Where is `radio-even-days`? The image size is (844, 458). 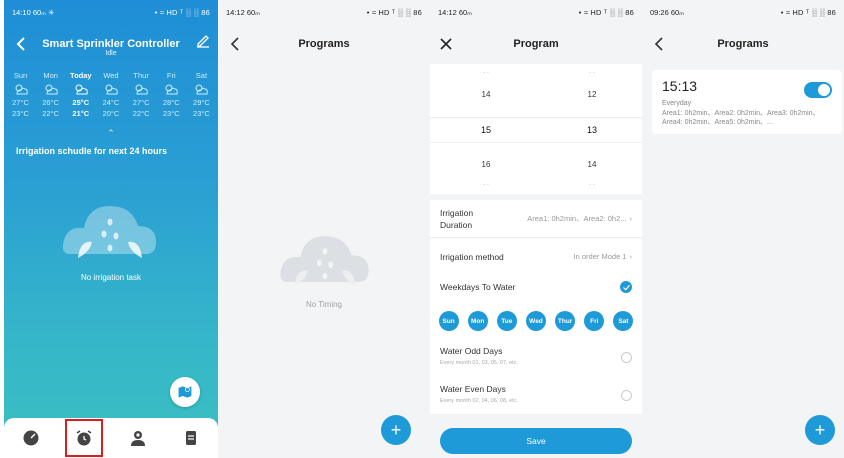 radio-even-days is located at coordinates (626, 395).